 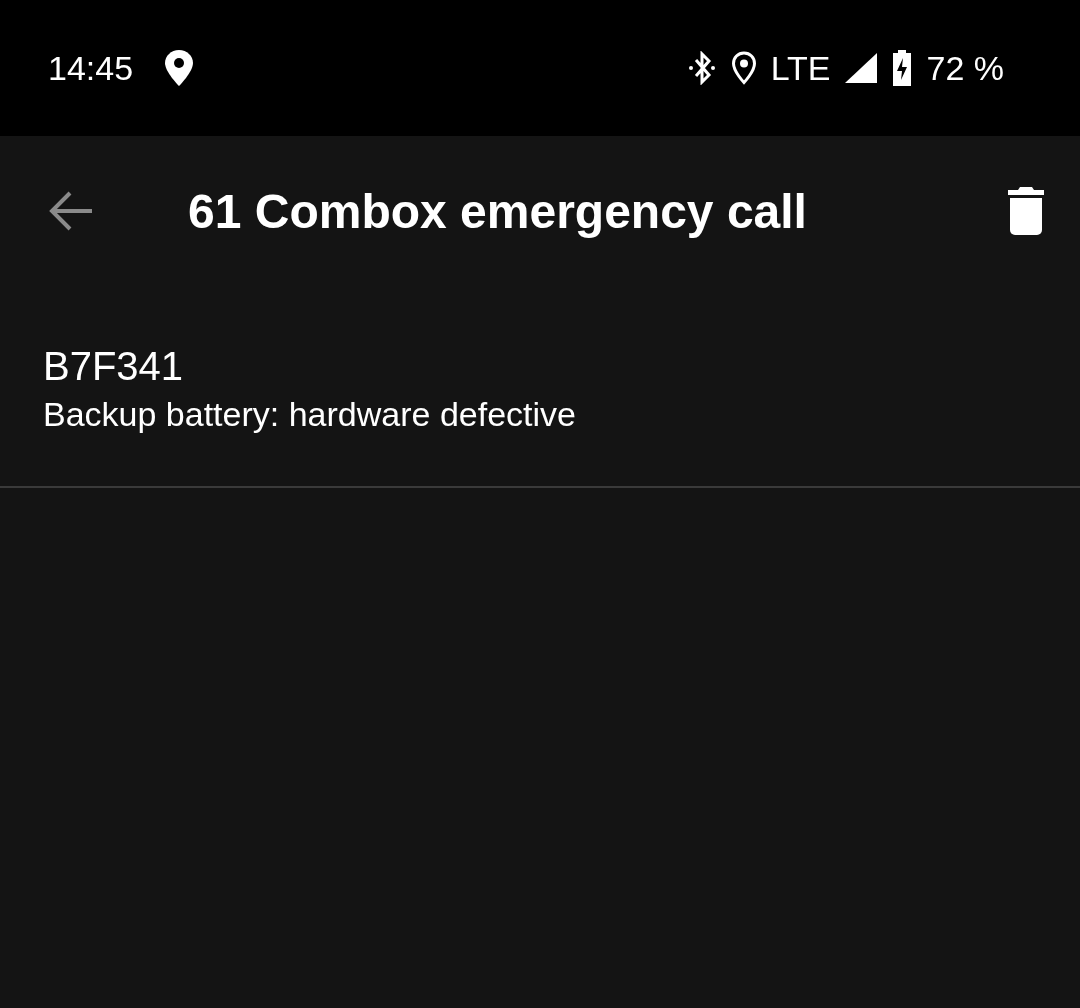 I want to click on back-button, so click(x=71, y=211).